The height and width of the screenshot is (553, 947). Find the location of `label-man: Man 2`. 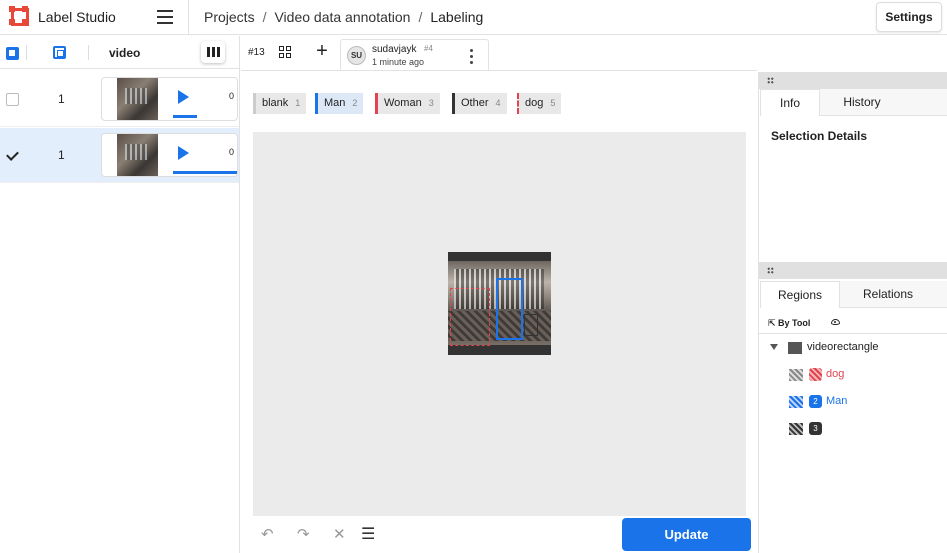

label-man: Man 2 is located at coordinates (339, 103).